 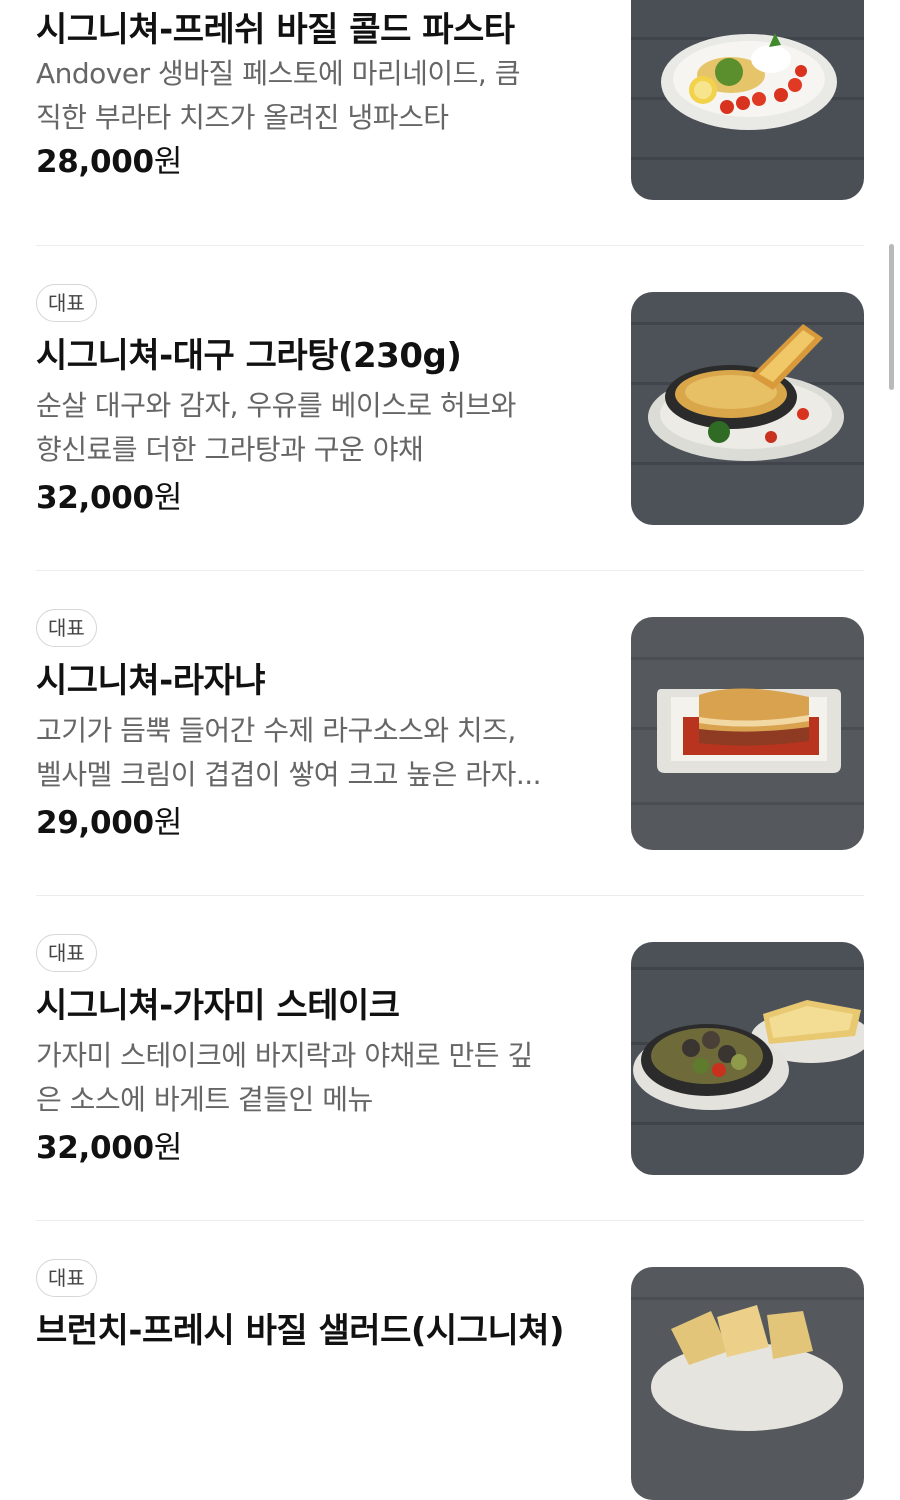 What do you see at coordinates (747, 1383) in the screenshot?
I see `basil-salad-photo` at bounding box center [747, 1383].